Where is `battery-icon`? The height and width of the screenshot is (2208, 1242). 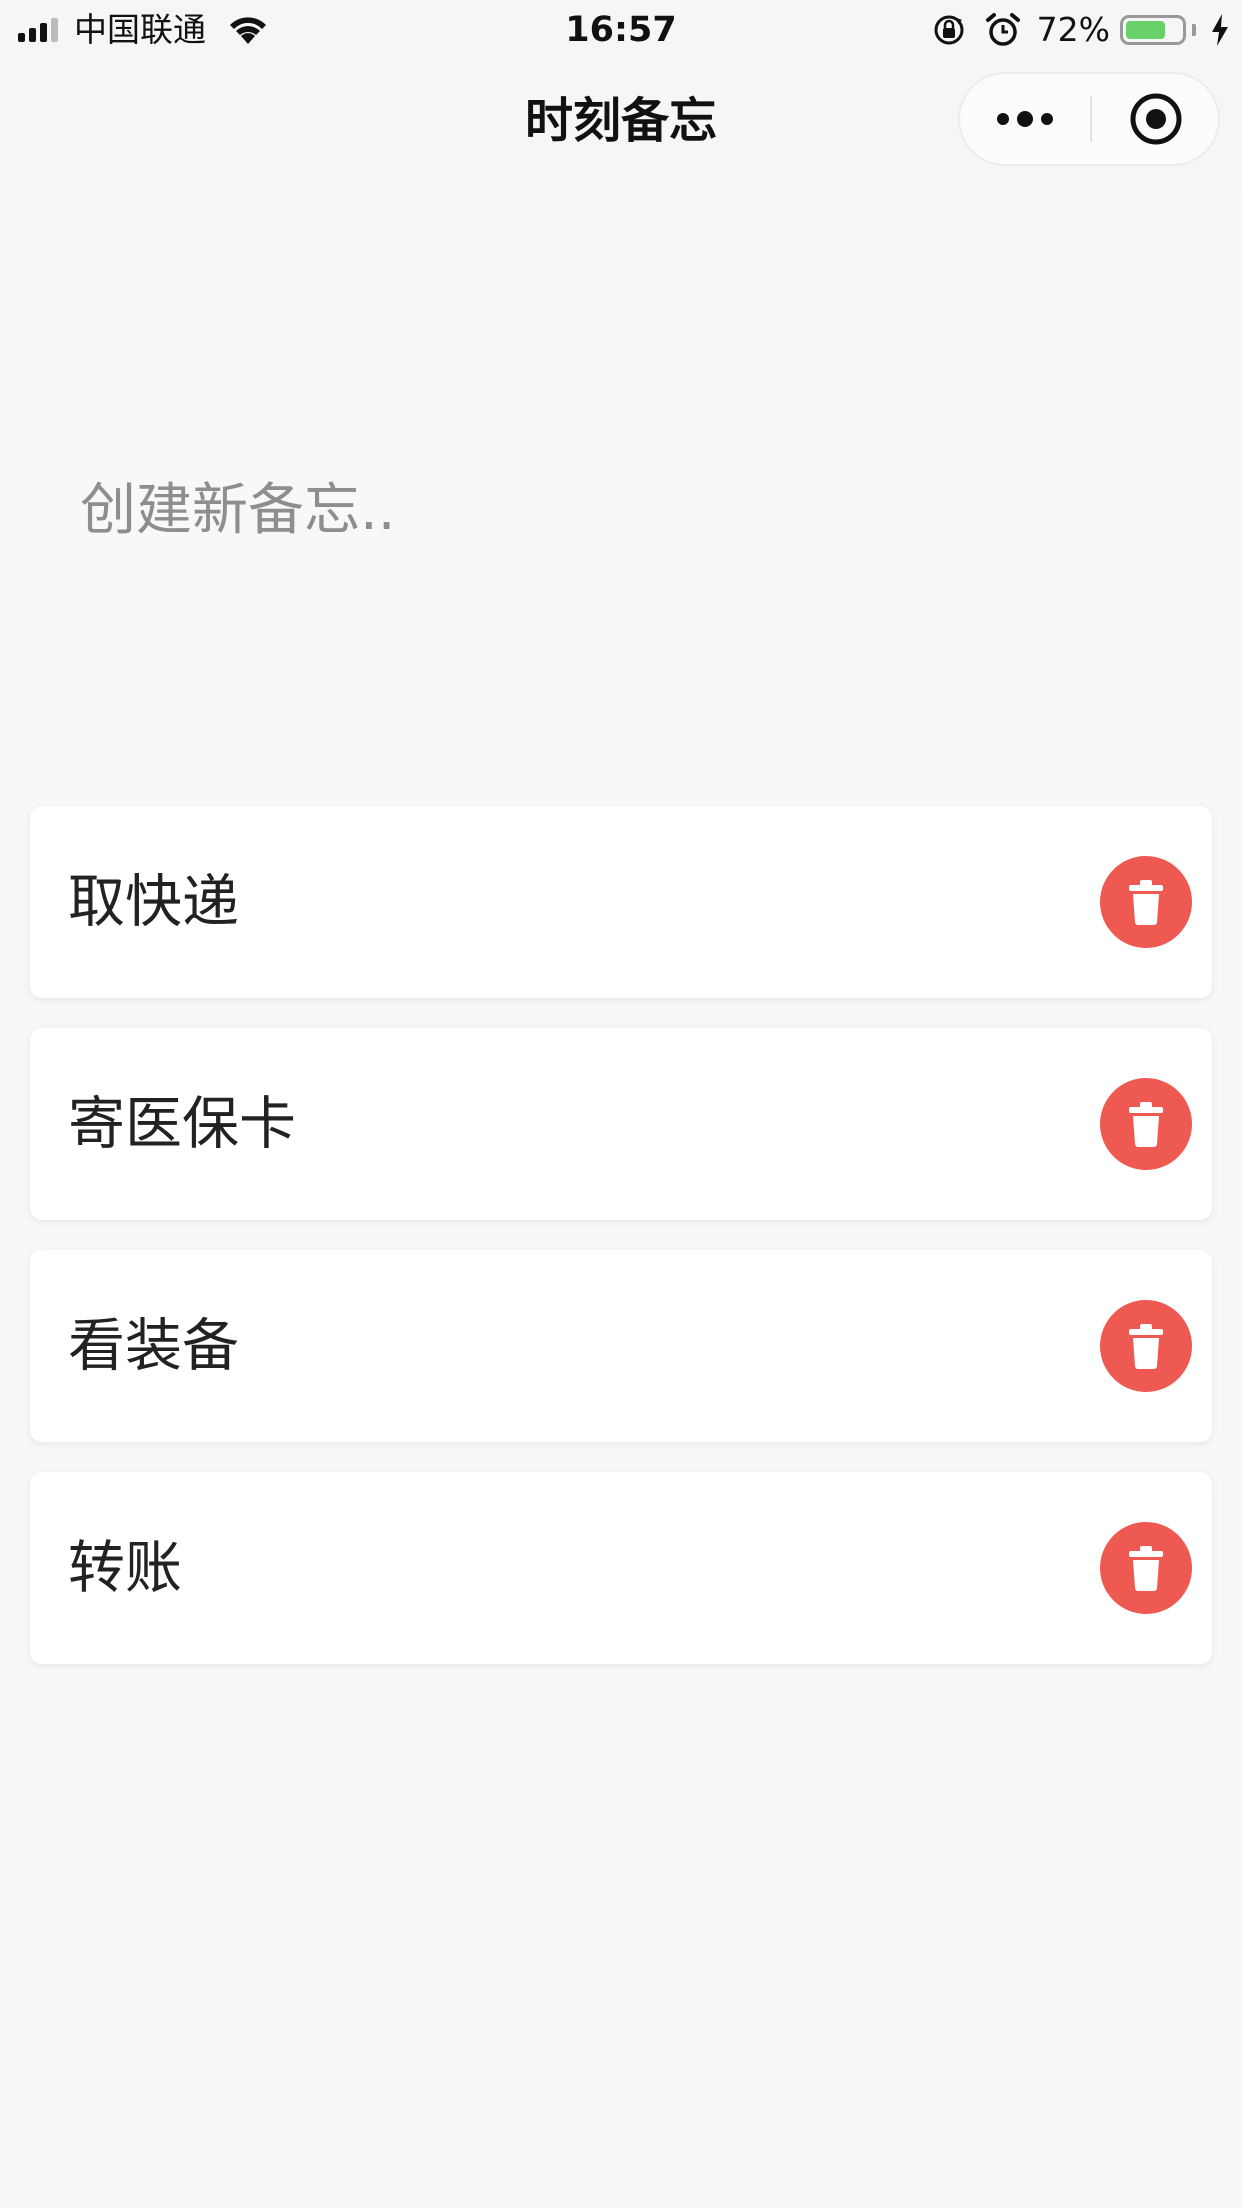 battery-icon is located at coordinates (1153, 30).